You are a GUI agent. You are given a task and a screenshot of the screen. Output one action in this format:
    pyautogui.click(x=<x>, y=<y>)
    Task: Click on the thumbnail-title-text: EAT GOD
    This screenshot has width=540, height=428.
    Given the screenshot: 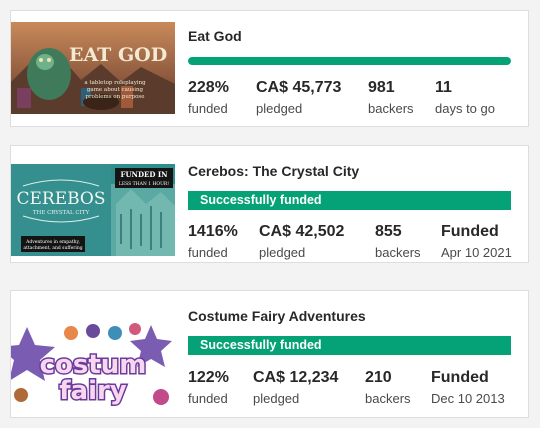 What is the action you would take?
    pyautogui.click(x=118, y=55)
    